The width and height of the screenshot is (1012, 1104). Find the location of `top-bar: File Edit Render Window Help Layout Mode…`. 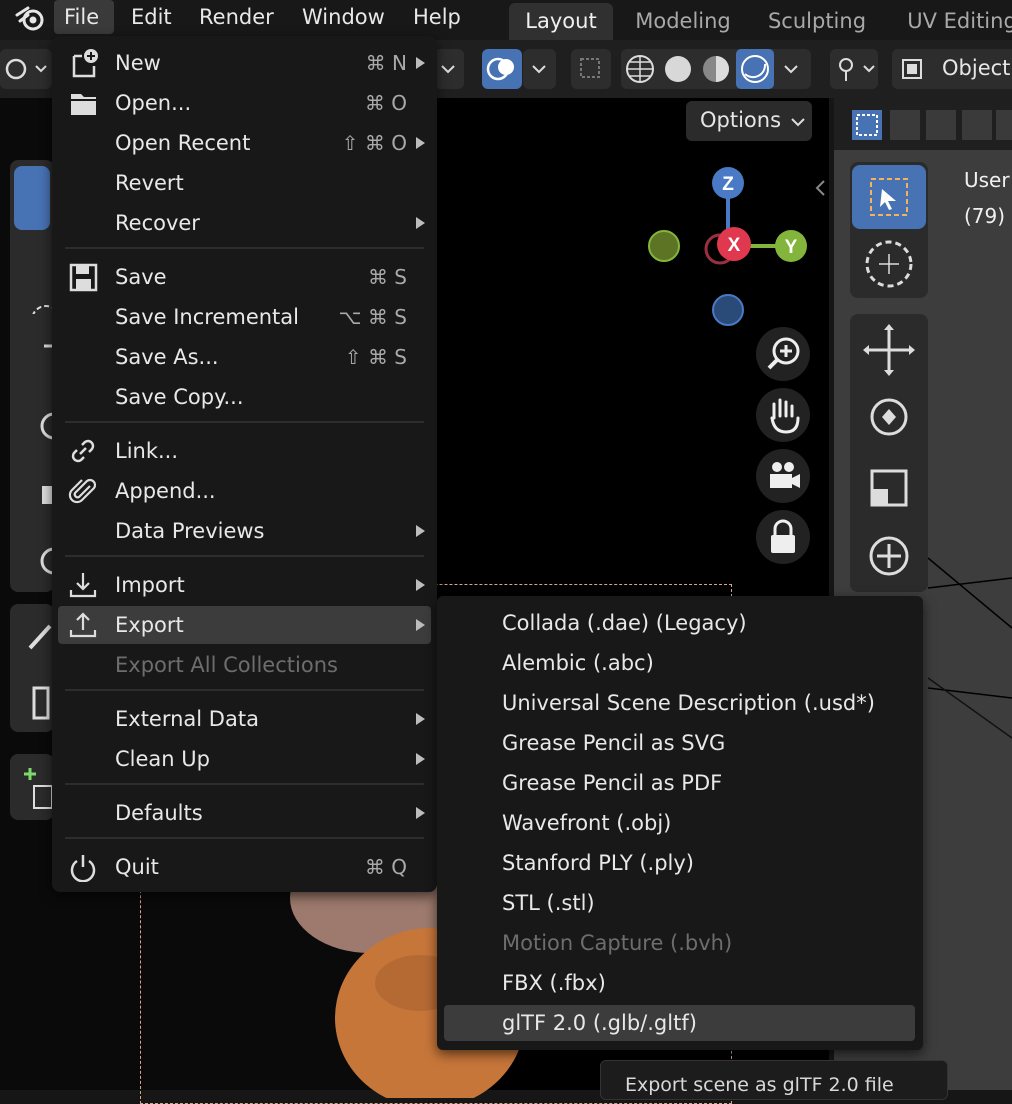

top-bar: File Edit Render Window Help Layout Mode… is located at coordinates (506, 20).